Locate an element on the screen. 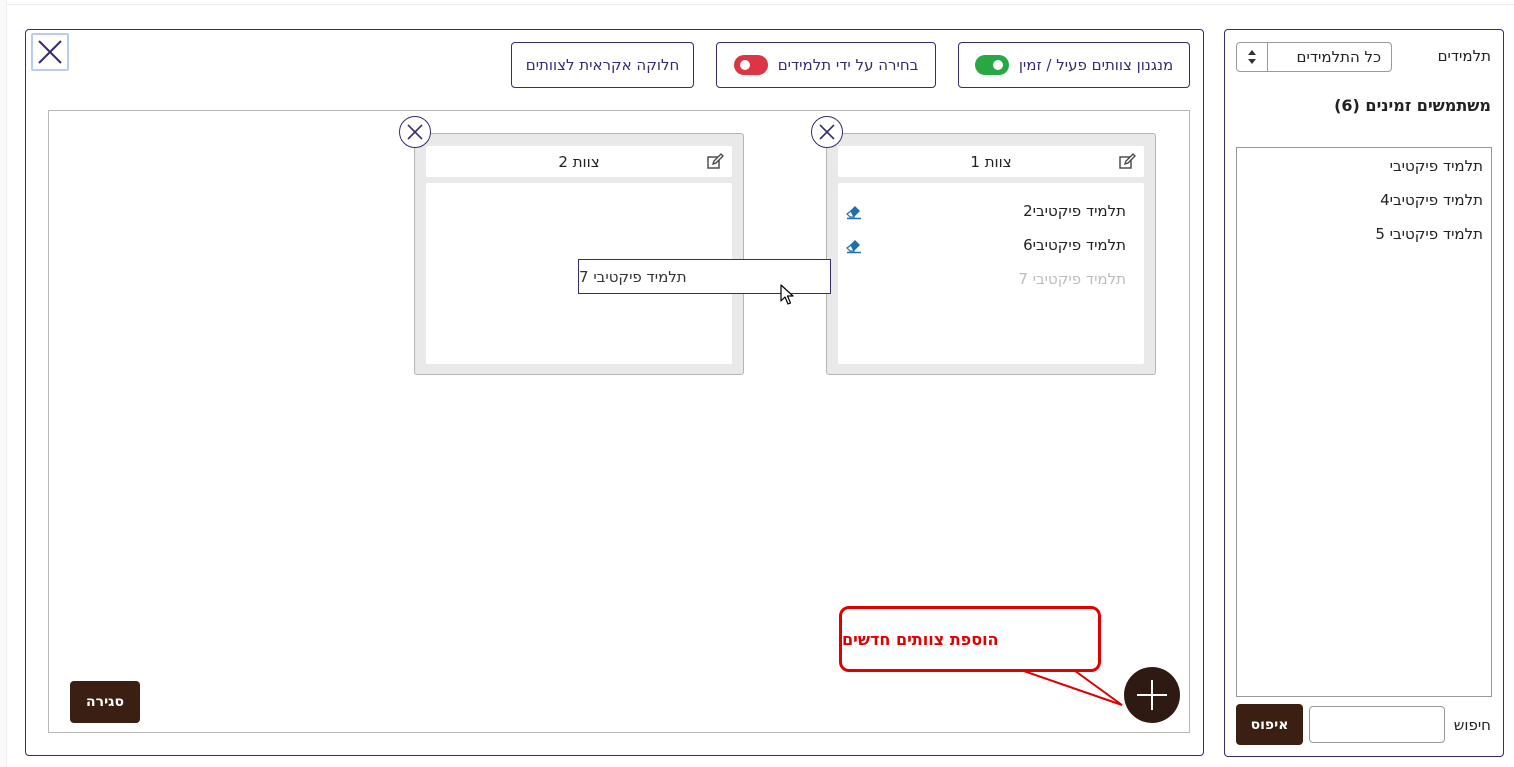  team-2-header: צוות 2 is located at coordinates (579, 161).